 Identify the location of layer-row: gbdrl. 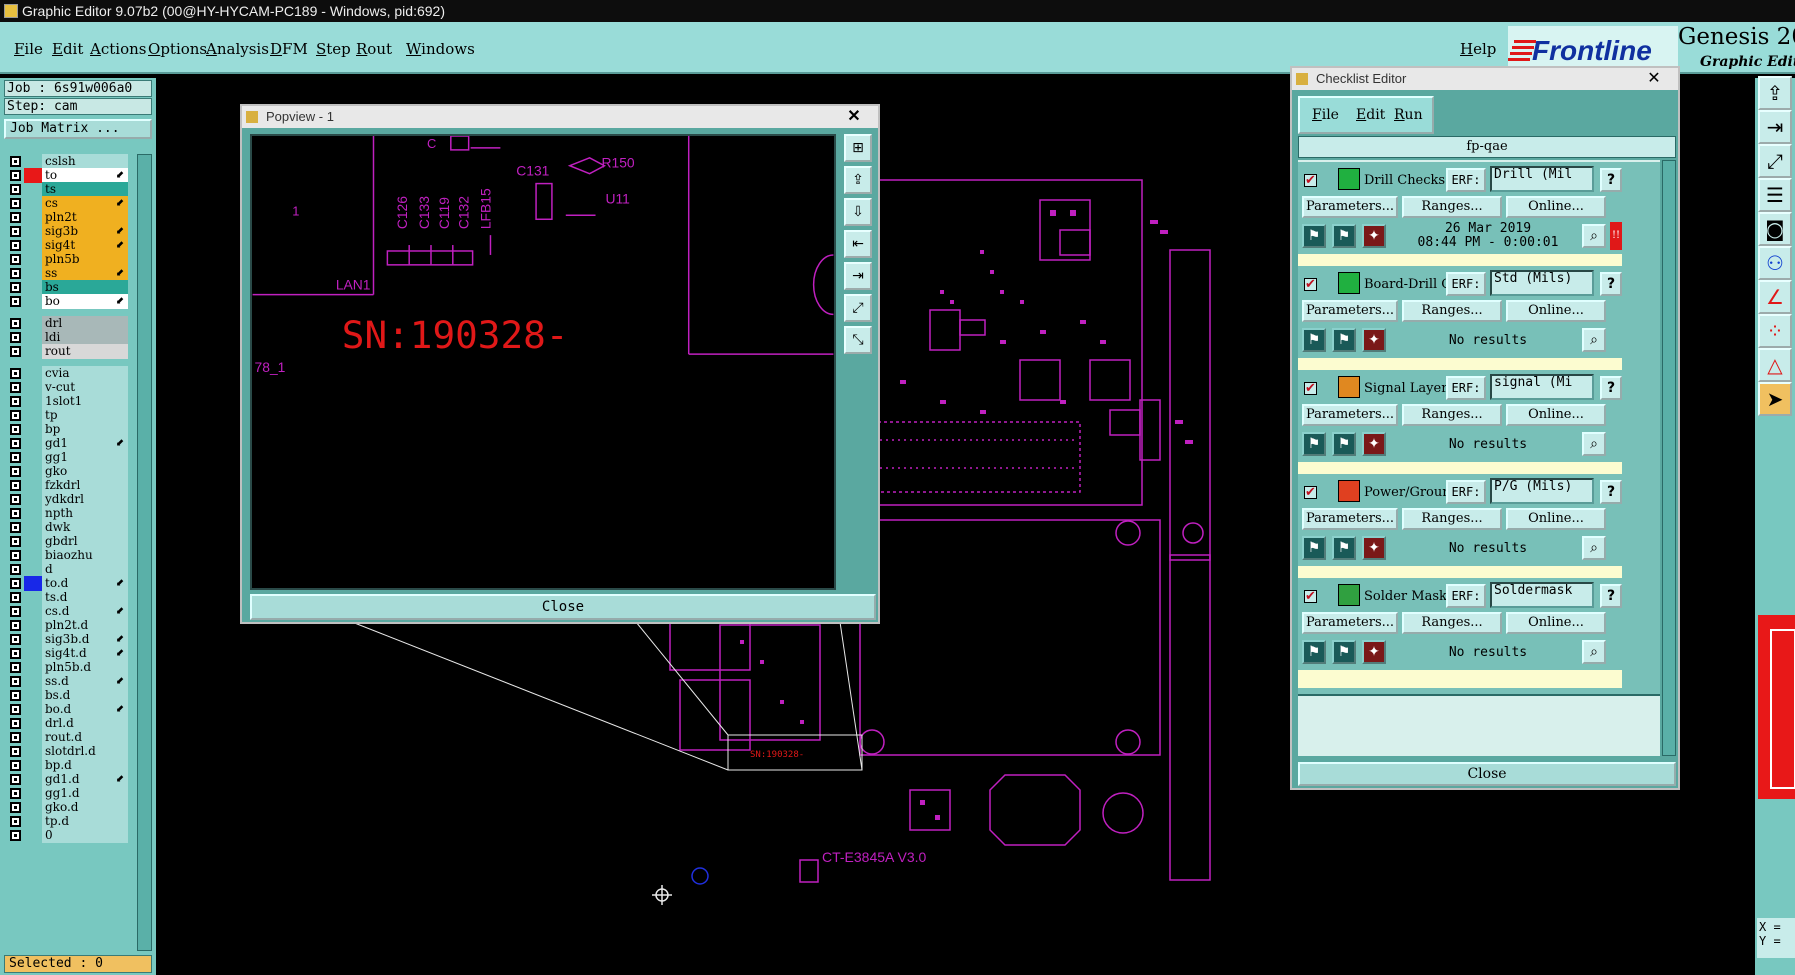
(69, 541).